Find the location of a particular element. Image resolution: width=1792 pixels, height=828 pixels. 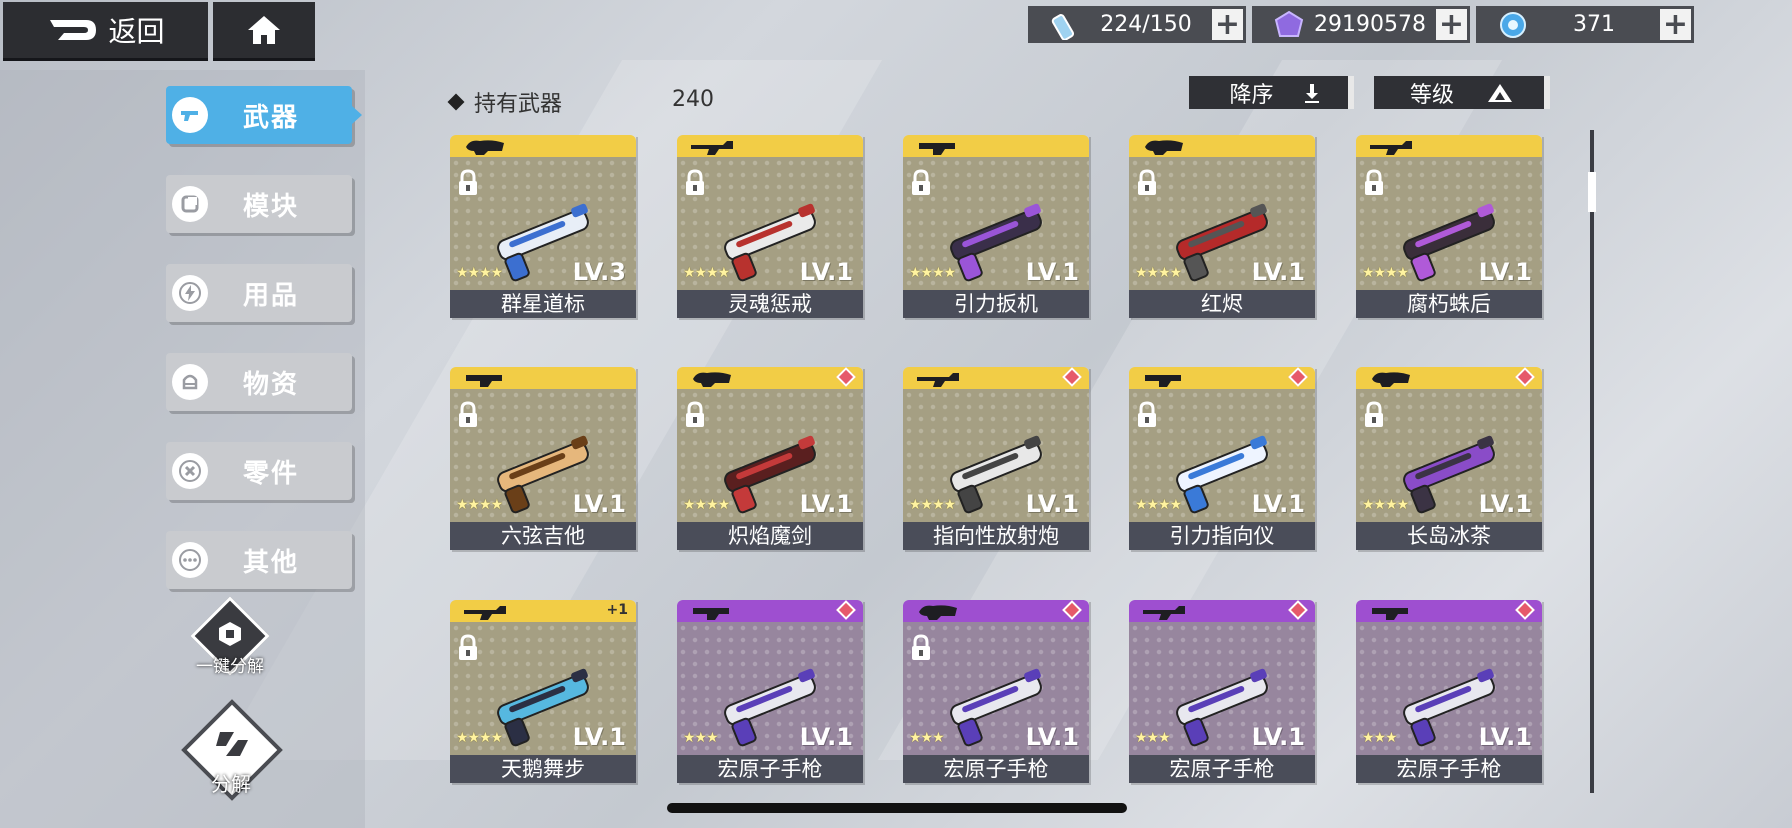

weapon-card: ★★★★ LV.1 指向性放射炮 is located at coordinates (996, 458).